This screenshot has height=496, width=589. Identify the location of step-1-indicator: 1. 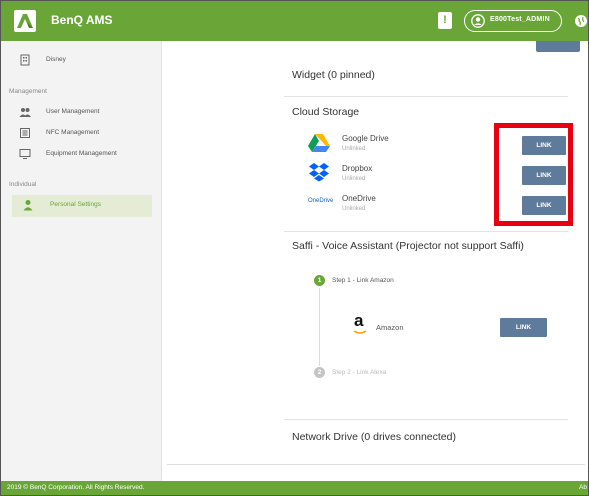
(319, 280).